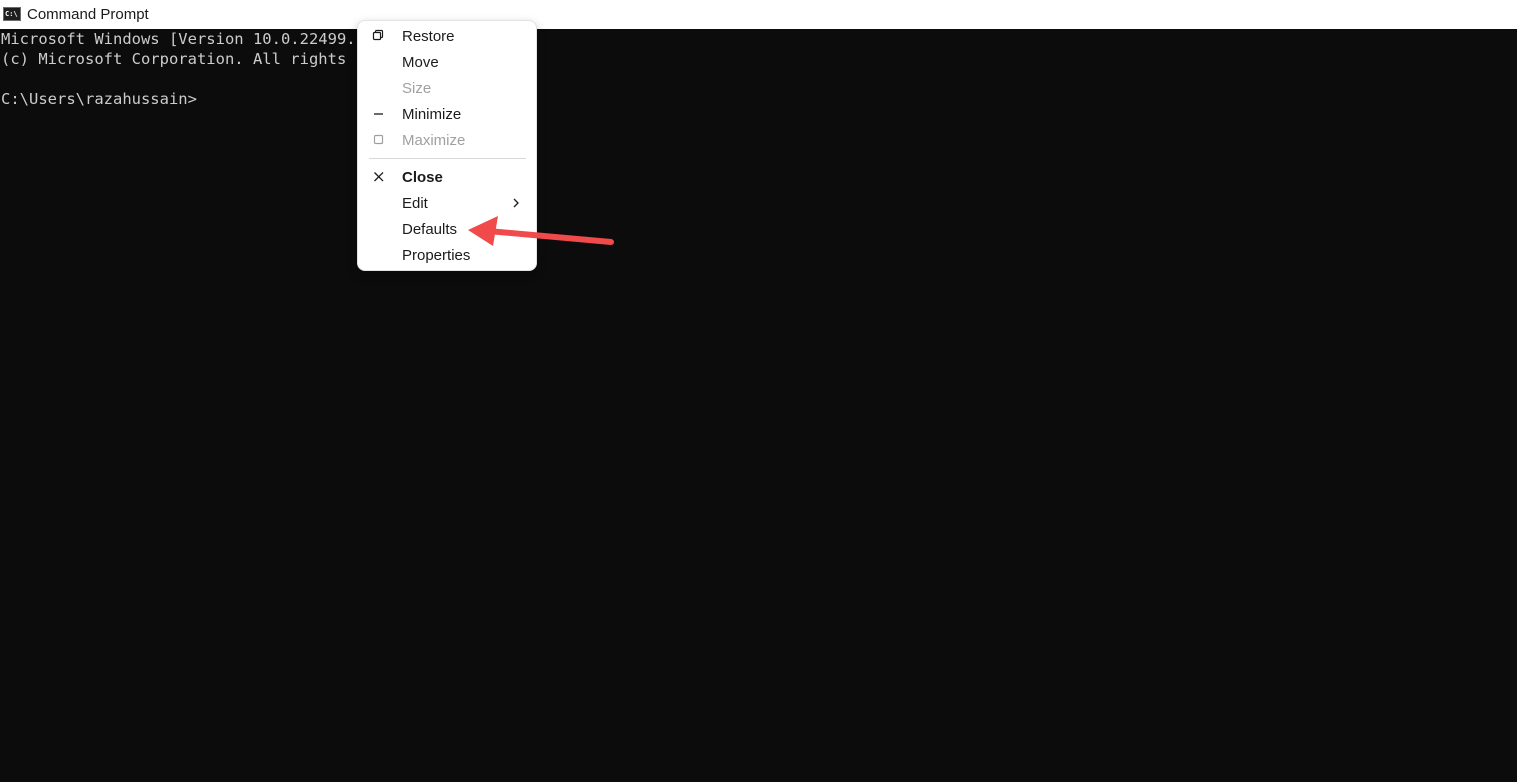 This screenshot has width=1517, height=782. What do you see at coordinates (447, 178) in the screenshot?
I see `menu-item-close: Close` at bounding box center [447, 178].